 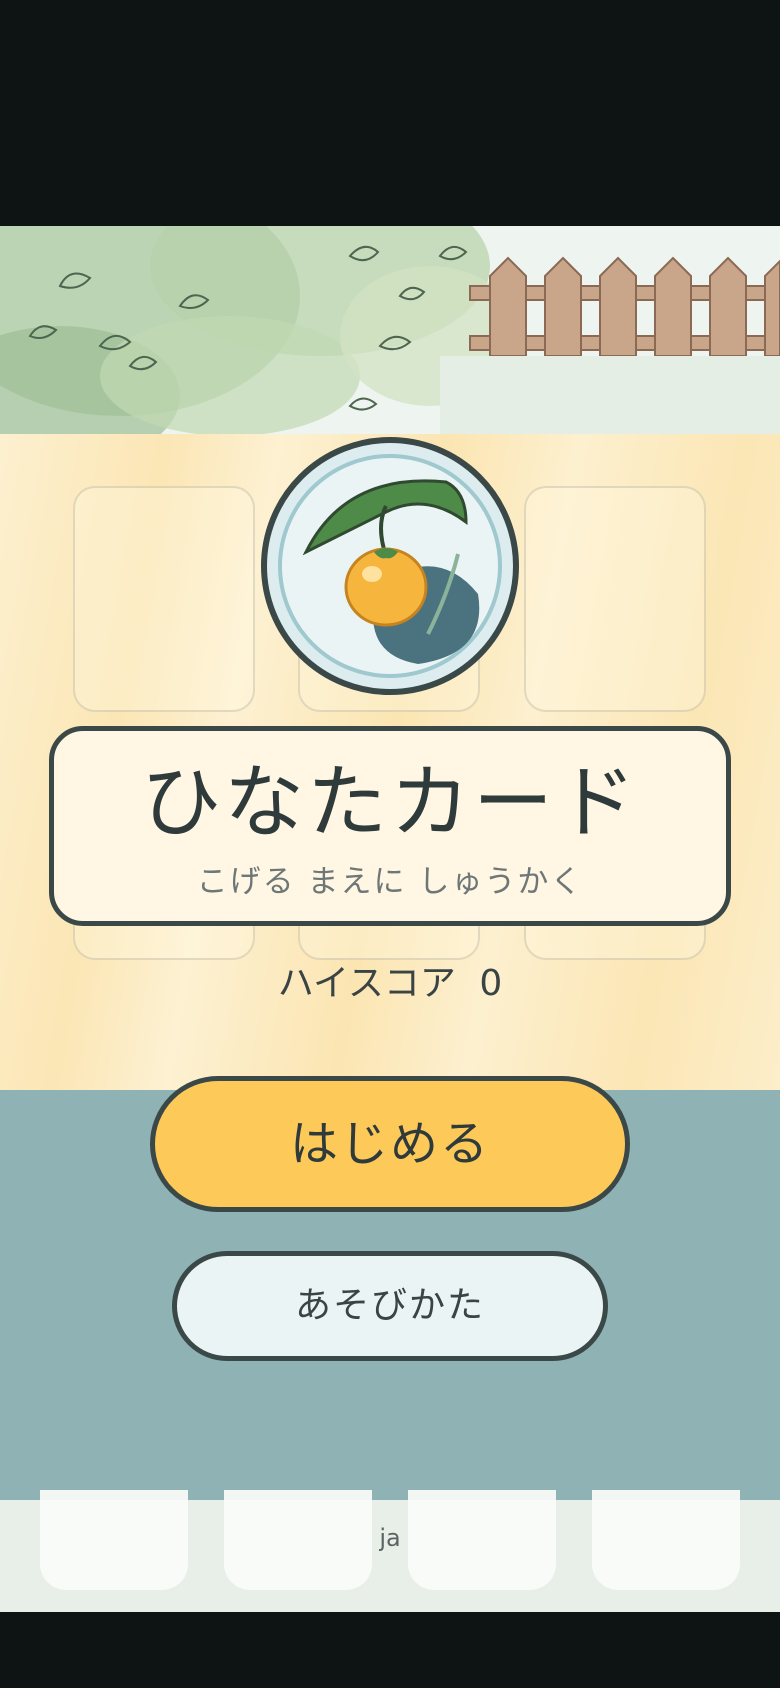 I want to click on leaves-and-fence-illustration, so click(x=390, y=330).